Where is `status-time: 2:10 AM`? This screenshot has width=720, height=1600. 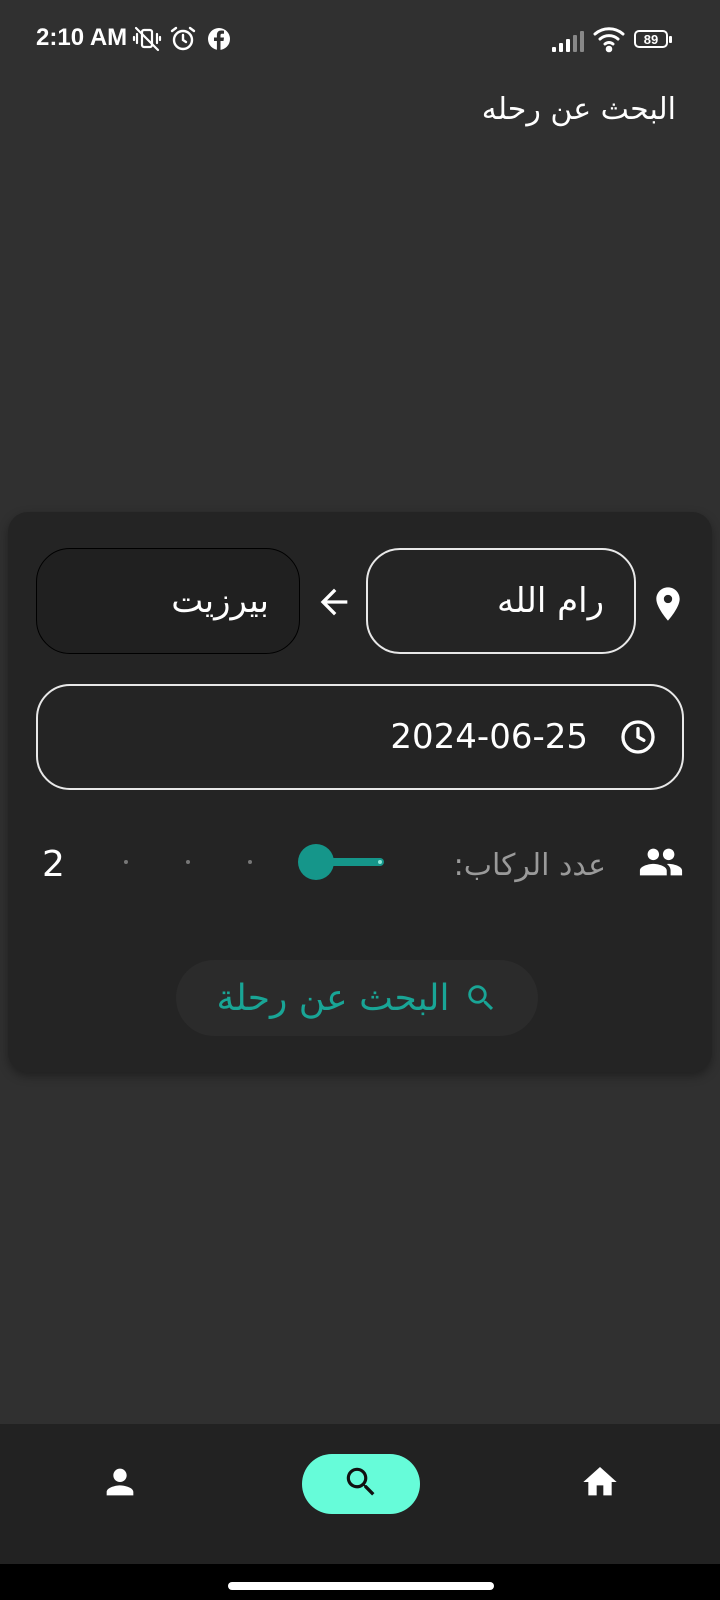 status-time: 2:10 AM is located at coordinates (82, 37).